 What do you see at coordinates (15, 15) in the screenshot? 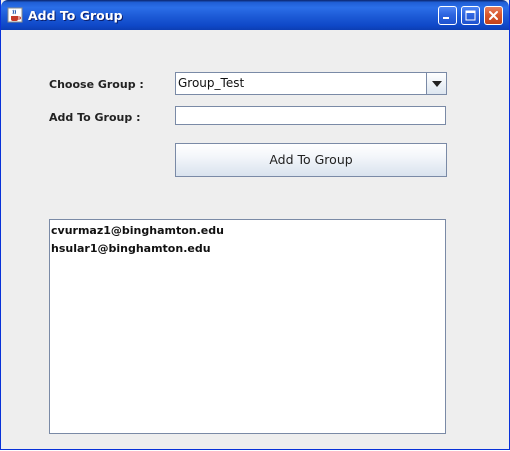
I see `java-cup-icon` at bounding box center [15, 15].